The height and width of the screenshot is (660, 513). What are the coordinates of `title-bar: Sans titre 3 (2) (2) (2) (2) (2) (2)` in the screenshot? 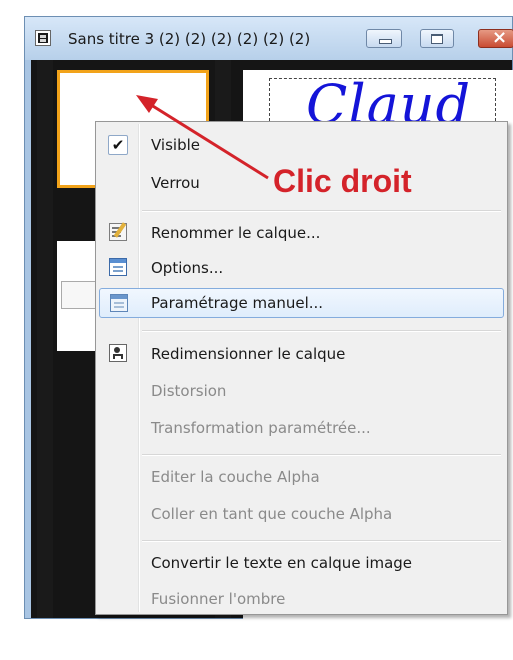 It's located at (269, 38).